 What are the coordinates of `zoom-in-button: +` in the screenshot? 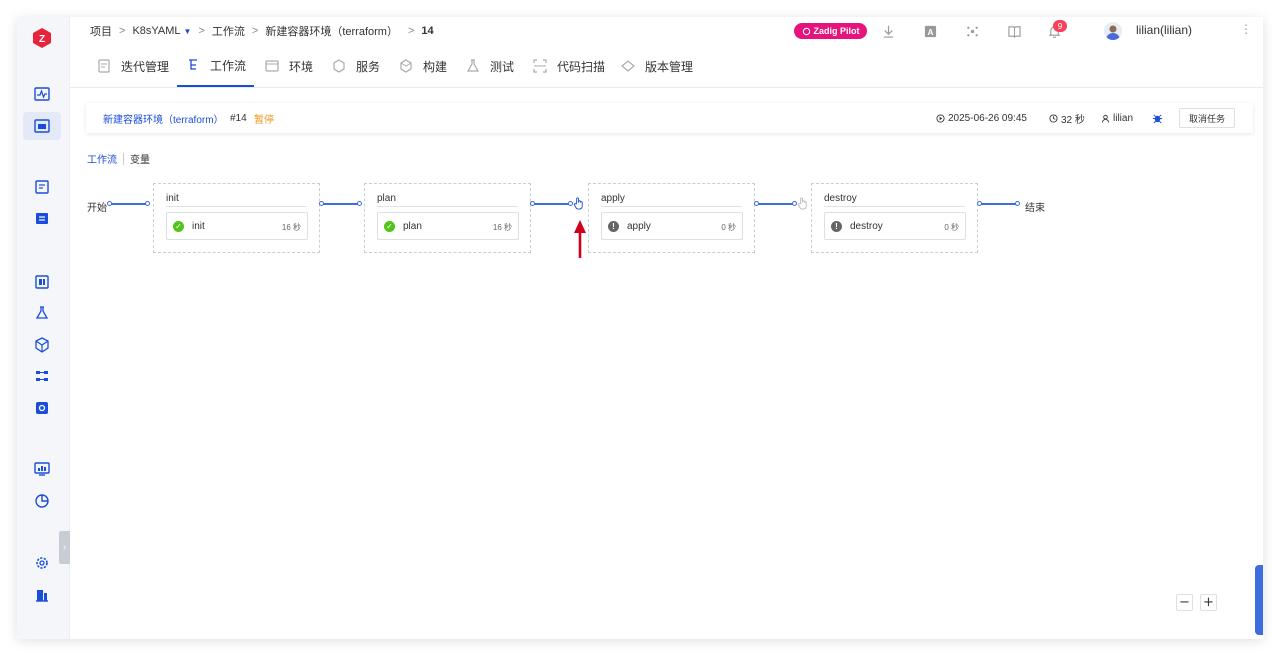 It's located at (1208, 602).